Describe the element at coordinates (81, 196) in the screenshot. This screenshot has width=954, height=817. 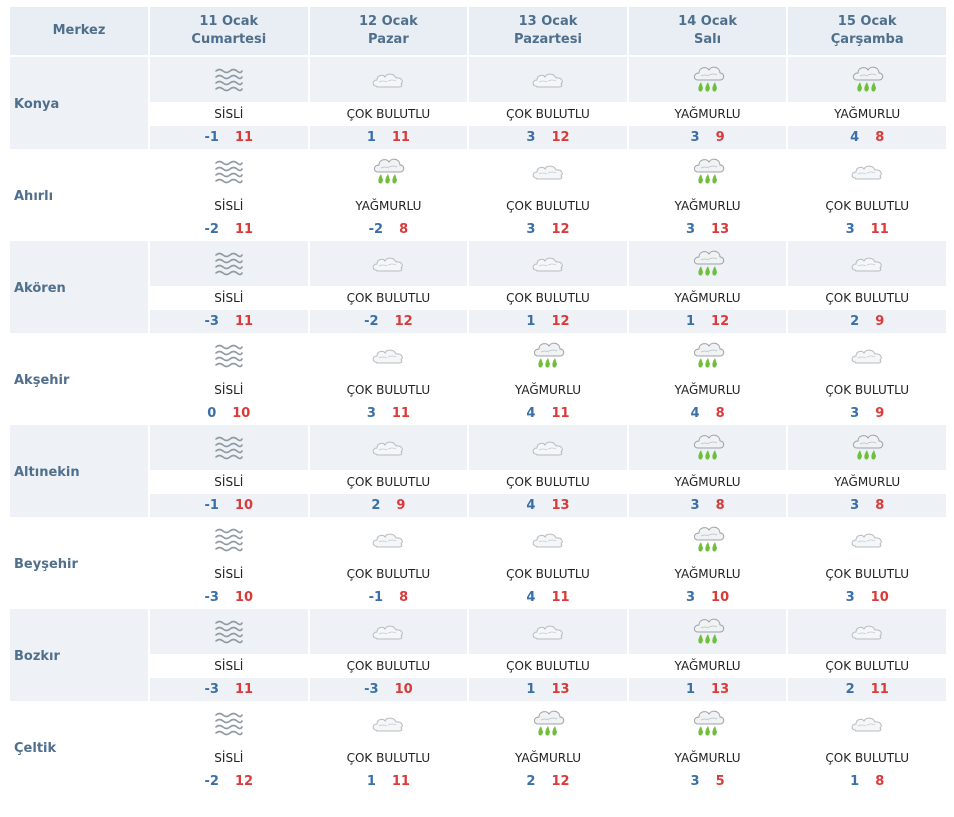
I see `city-name: Ahırlı` at that location.